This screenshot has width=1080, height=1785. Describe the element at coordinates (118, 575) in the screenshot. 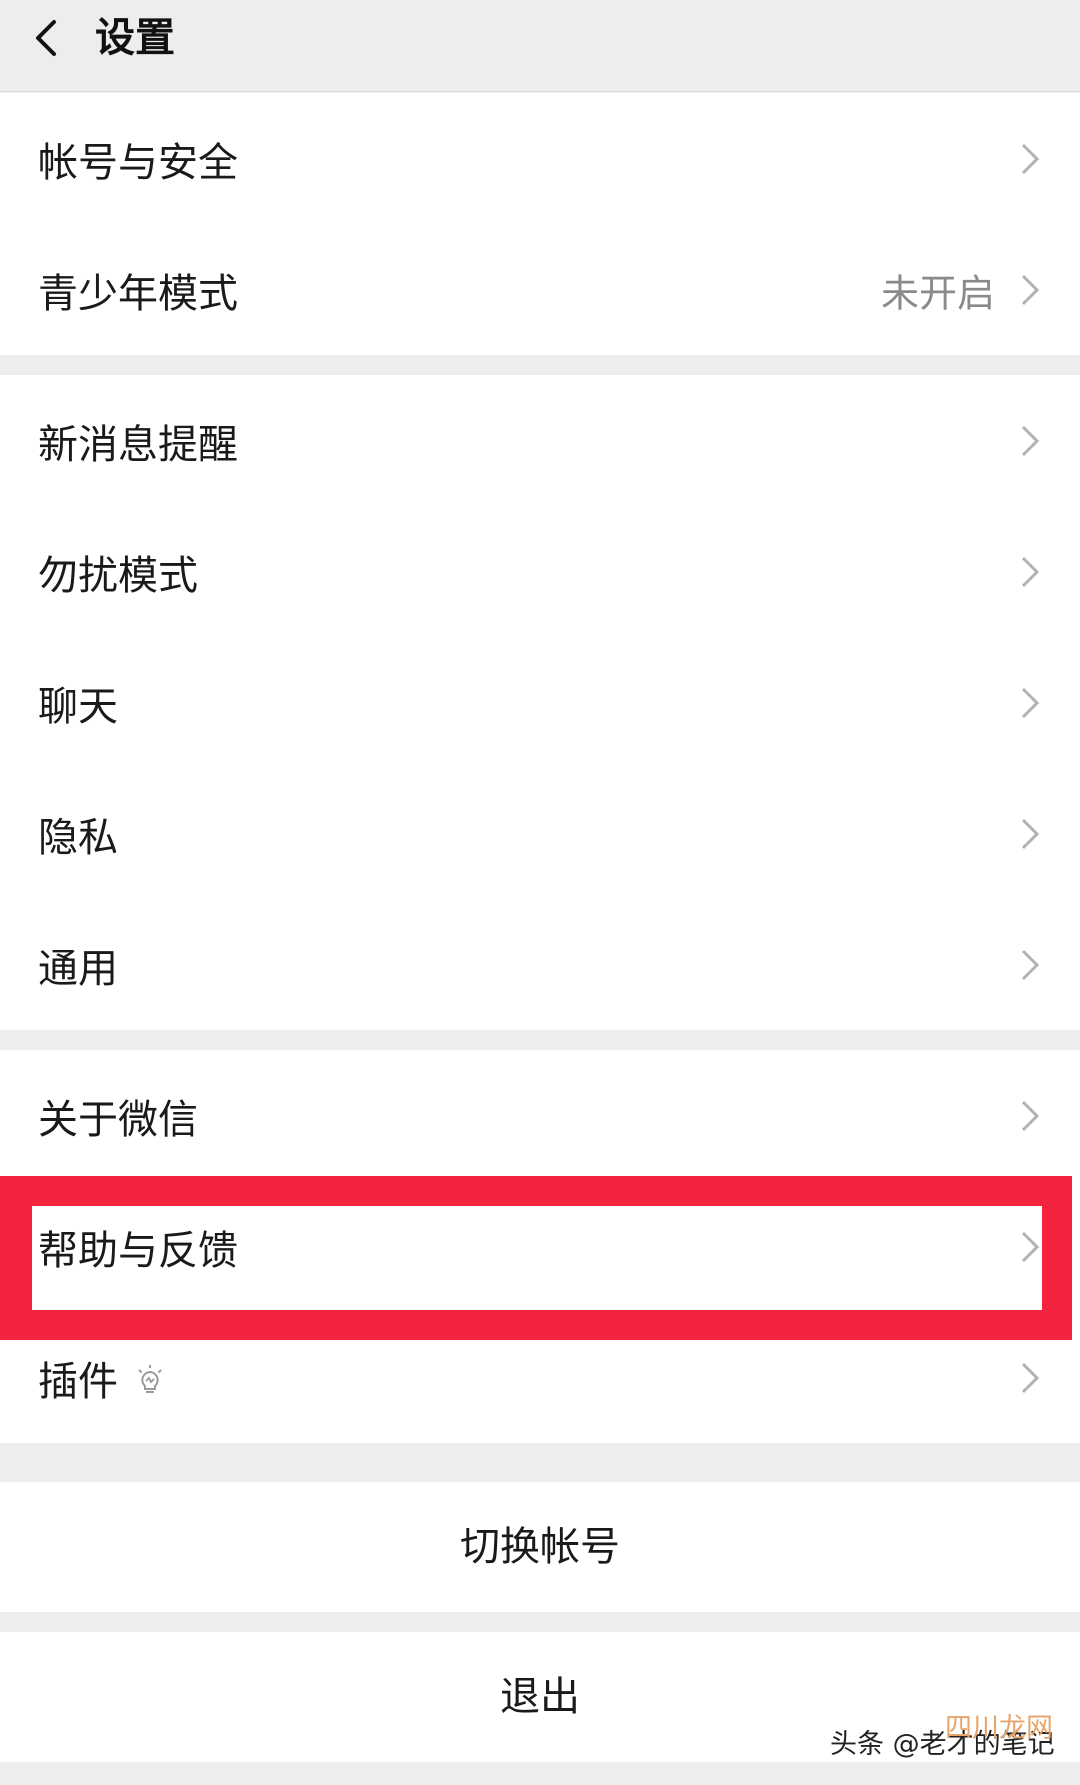

I see `settings-item-label: 勿扰模式` at that location.